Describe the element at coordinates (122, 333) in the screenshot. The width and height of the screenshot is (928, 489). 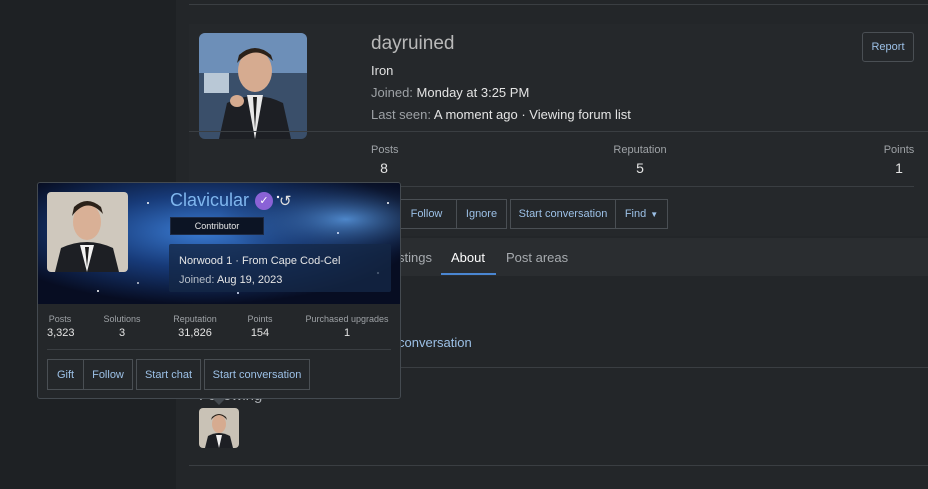
I see `tooltip-stat-solutions-value: 3` at that location.